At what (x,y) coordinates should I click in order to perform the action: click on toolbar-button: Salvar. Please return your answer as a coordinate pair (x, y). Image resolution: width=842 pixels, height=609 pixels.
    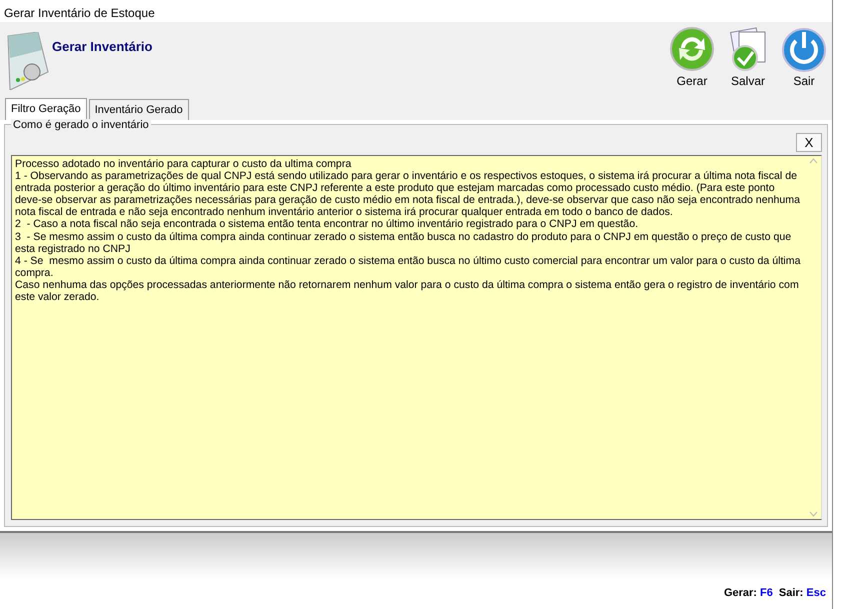
    Looking at the image, I should click on (748, 58).